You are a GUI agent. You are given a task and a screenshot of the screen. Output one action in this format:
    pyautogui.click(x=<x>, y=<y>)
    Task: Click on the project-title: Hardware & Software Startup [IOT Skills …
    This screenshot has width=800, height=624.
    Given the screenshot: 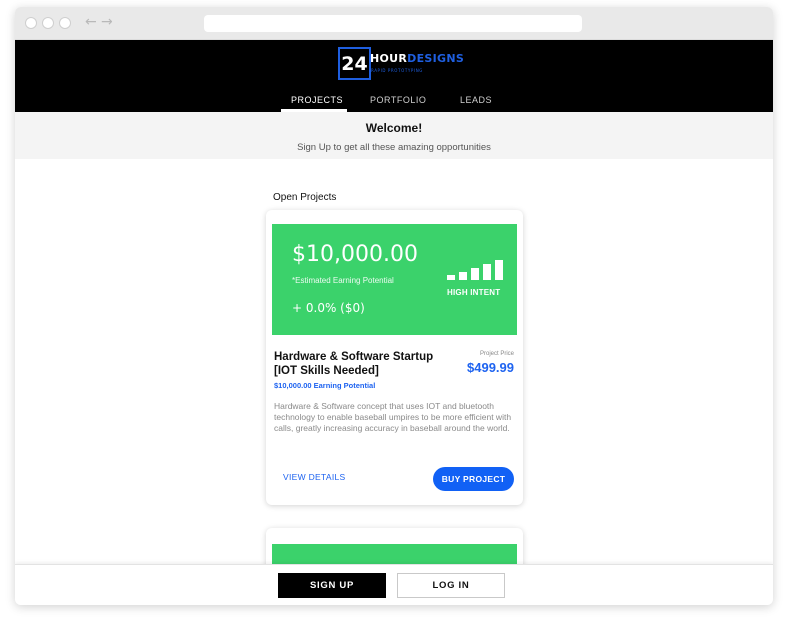 What is the action you would take?
    pyautogui.click(x=354, y=364)
    